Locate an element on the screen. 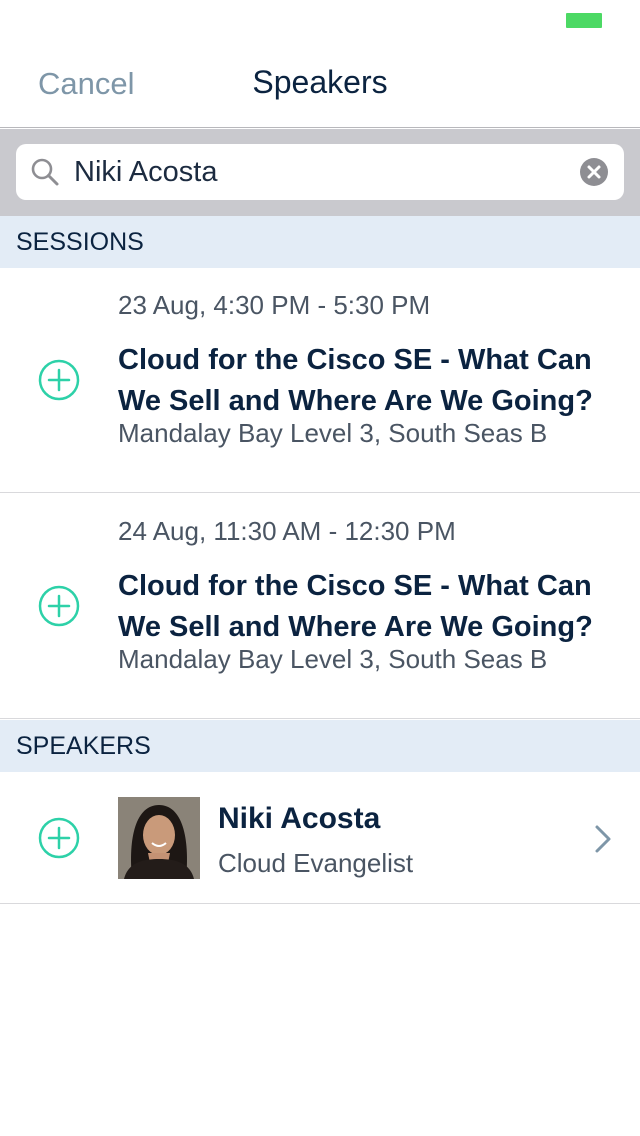 This screenshot has width=640, height=1136. section-header-label: SPEAKERS is located at coordinates (83, 746).